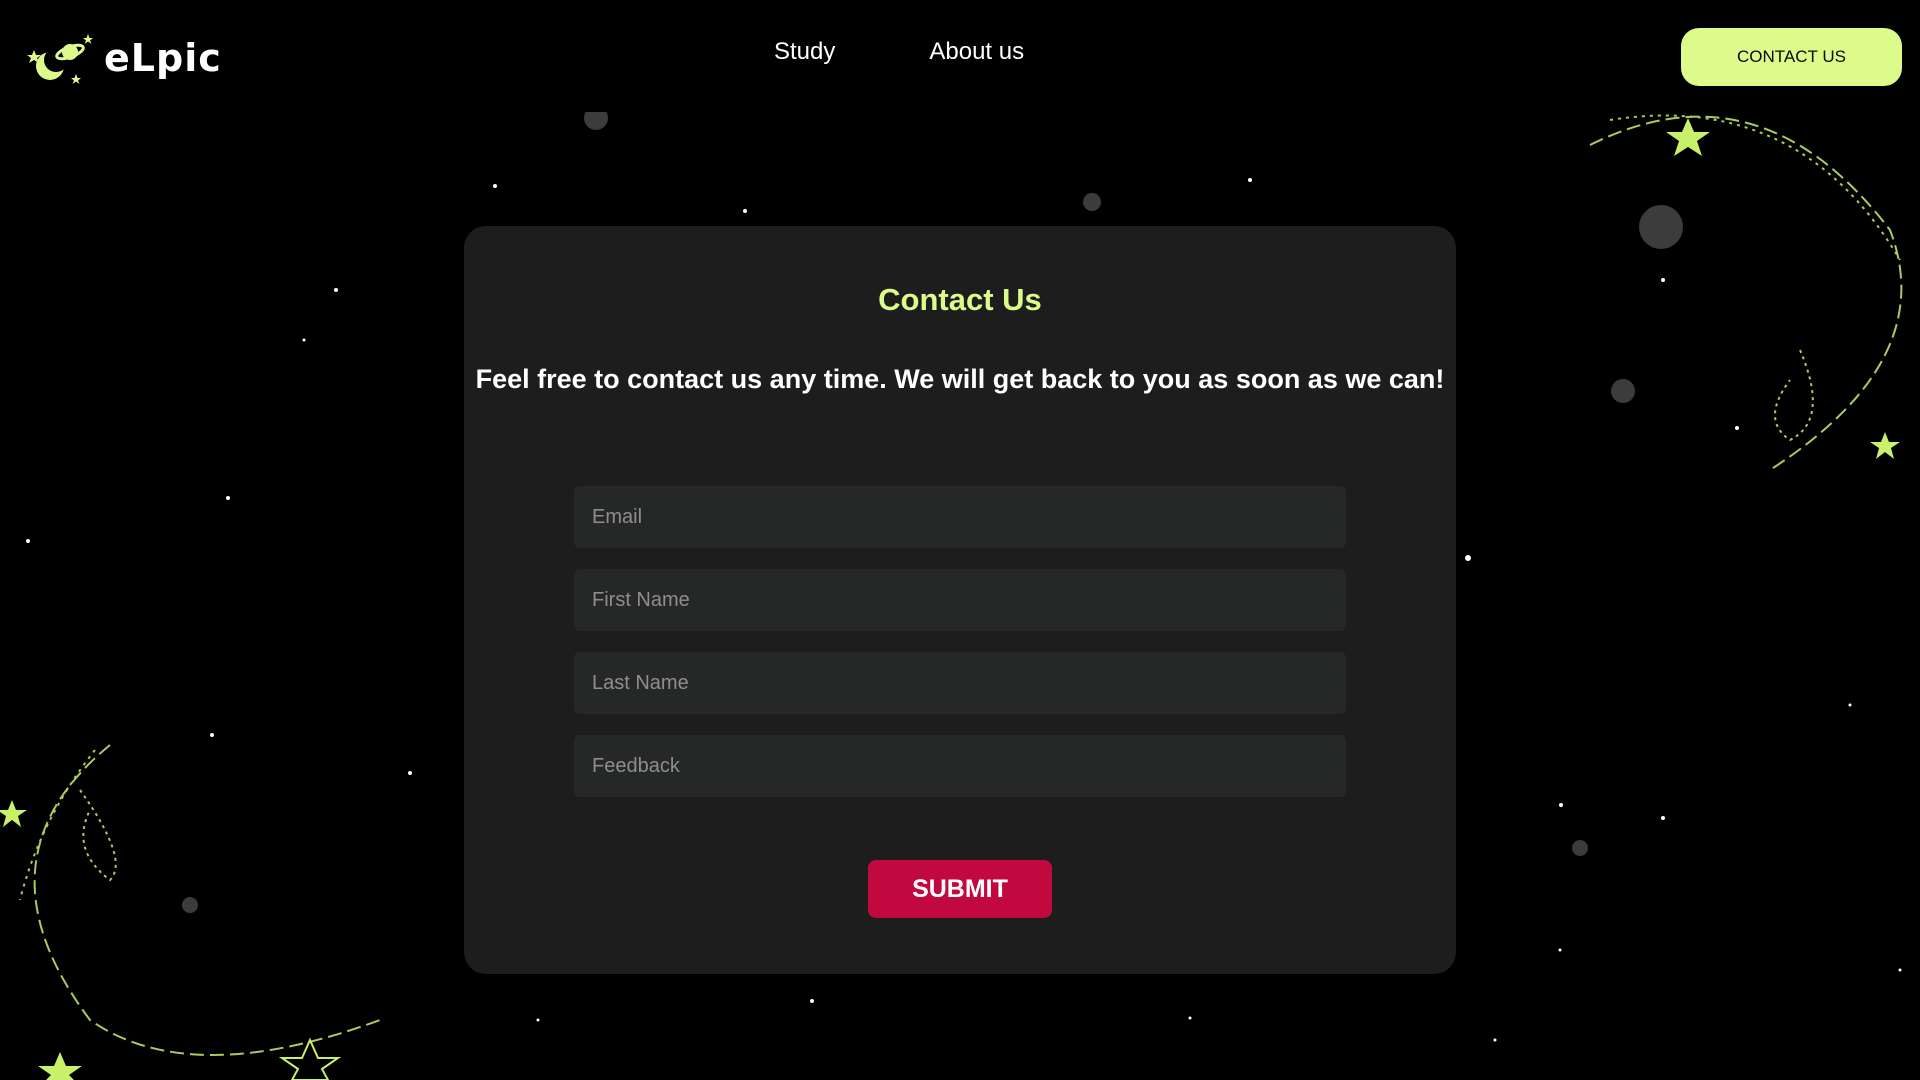 The image size is (1920, 1080). I want to click on nav-link-about-us: About us, so click(976, 52).